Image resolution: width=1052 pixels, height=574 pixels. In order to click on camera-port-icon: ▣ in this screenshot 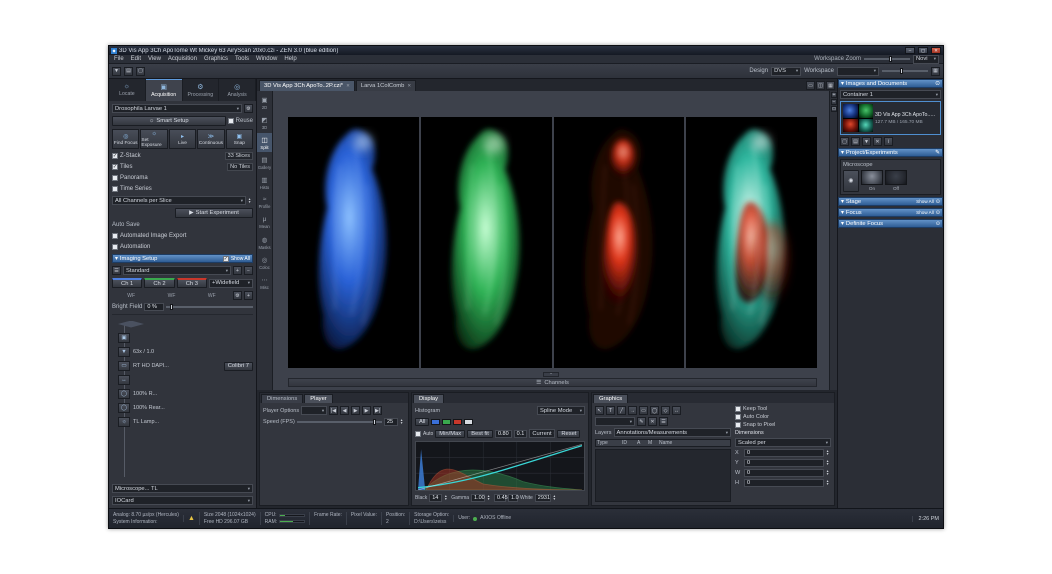, I will do `click(124, 338)`.